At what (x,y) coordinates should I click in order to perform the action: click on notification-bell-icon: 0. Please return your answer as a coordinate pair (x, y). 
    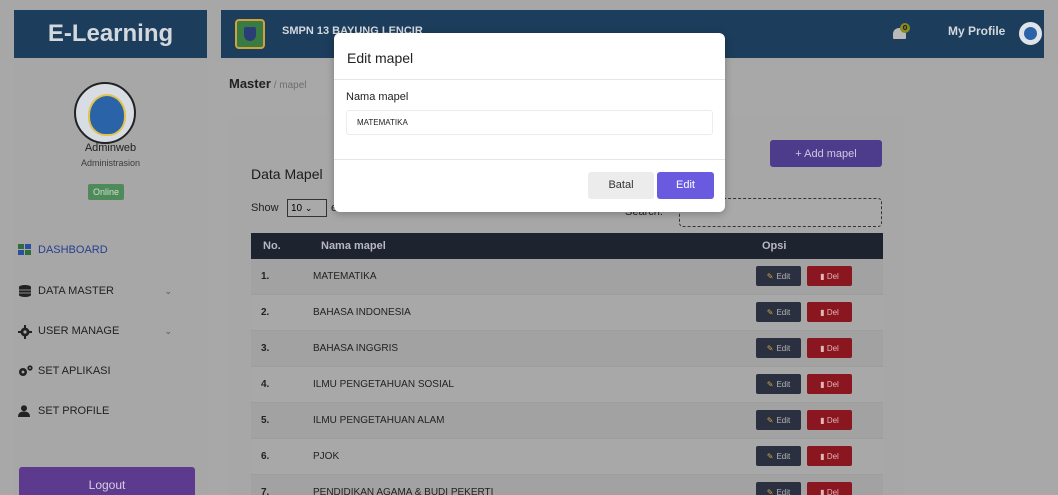
    Looking at the image, I should click on (901, 32).